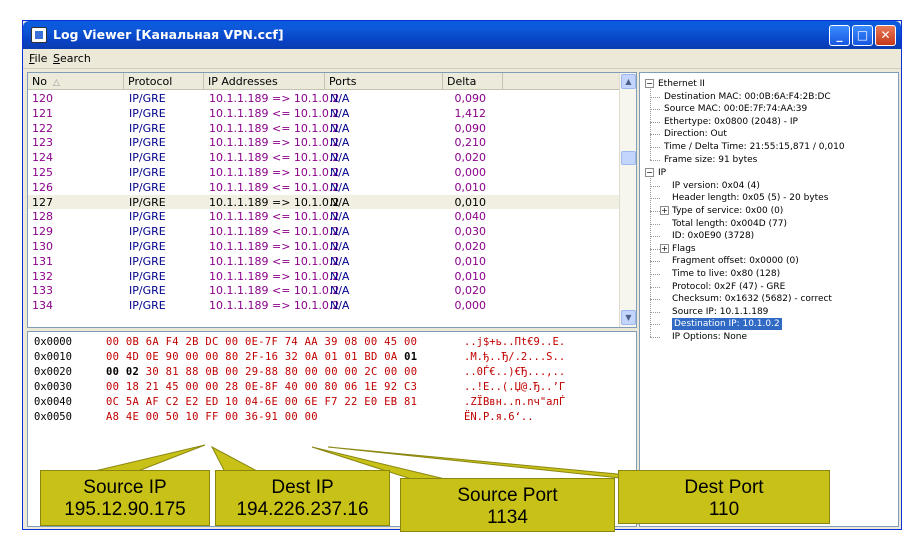 Image resolution: width=920 pixels, height=543 pixels. What do you see at coordinates (727, 324) in the screenshot?
I see `tree-node-destination-ip: Destination IP: 10.1.0.2` at bounding box center [727, 324].